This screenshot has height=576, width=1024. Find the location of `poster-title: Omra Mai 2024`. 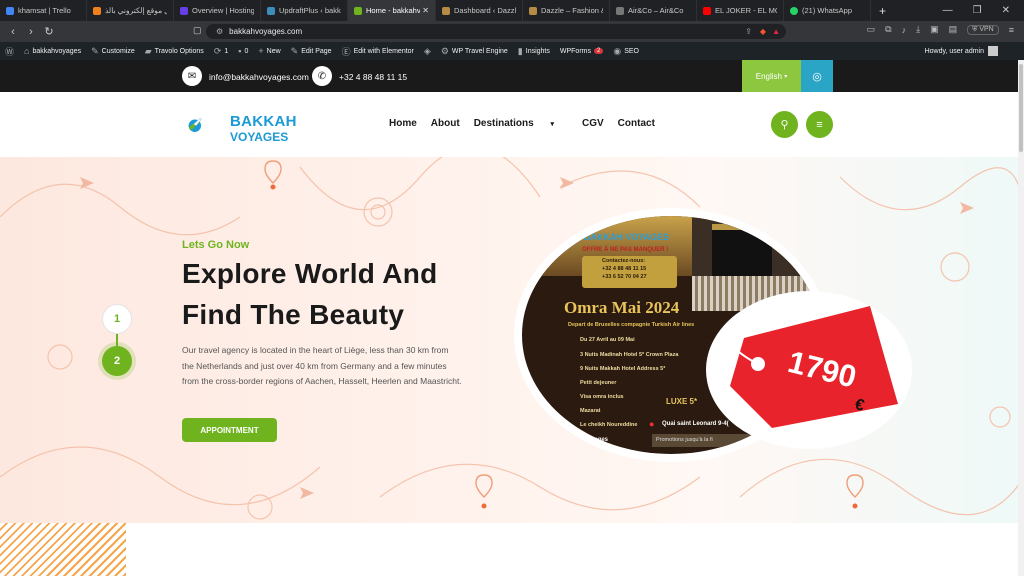

poster-title: Omra Mai 2024 is located at coordinates (622, 307).